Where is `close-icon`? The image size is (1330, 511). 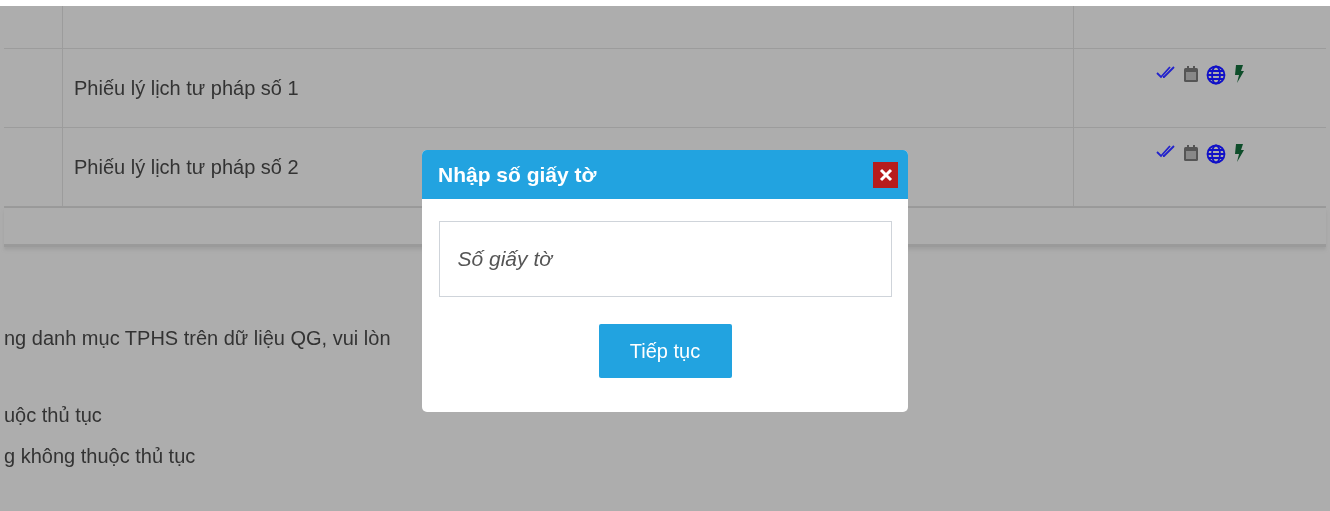
close-icon is located at coordinates (885, 174).